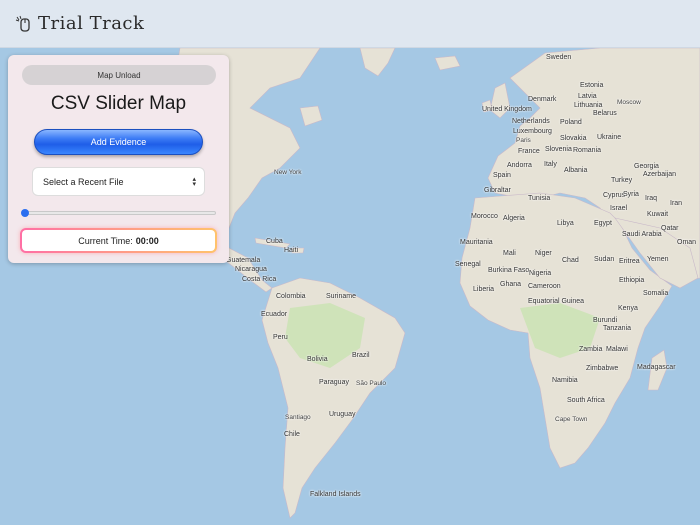 The height and width of the screenshot is (525, 700). I want to click on map-label: Albania, so click(576, 170).